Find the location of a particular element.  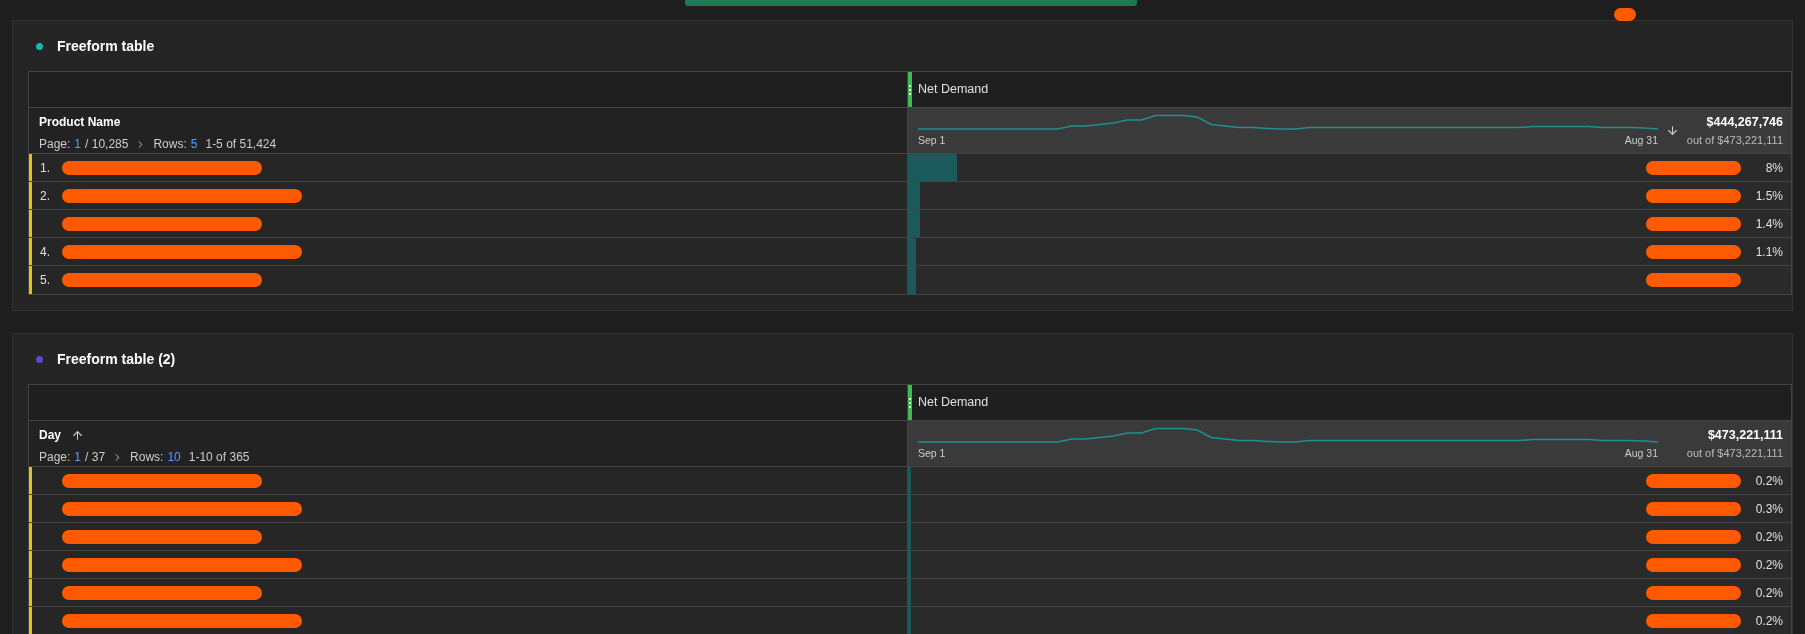

percent-value: 8% is located at coordinates (1774, 168).